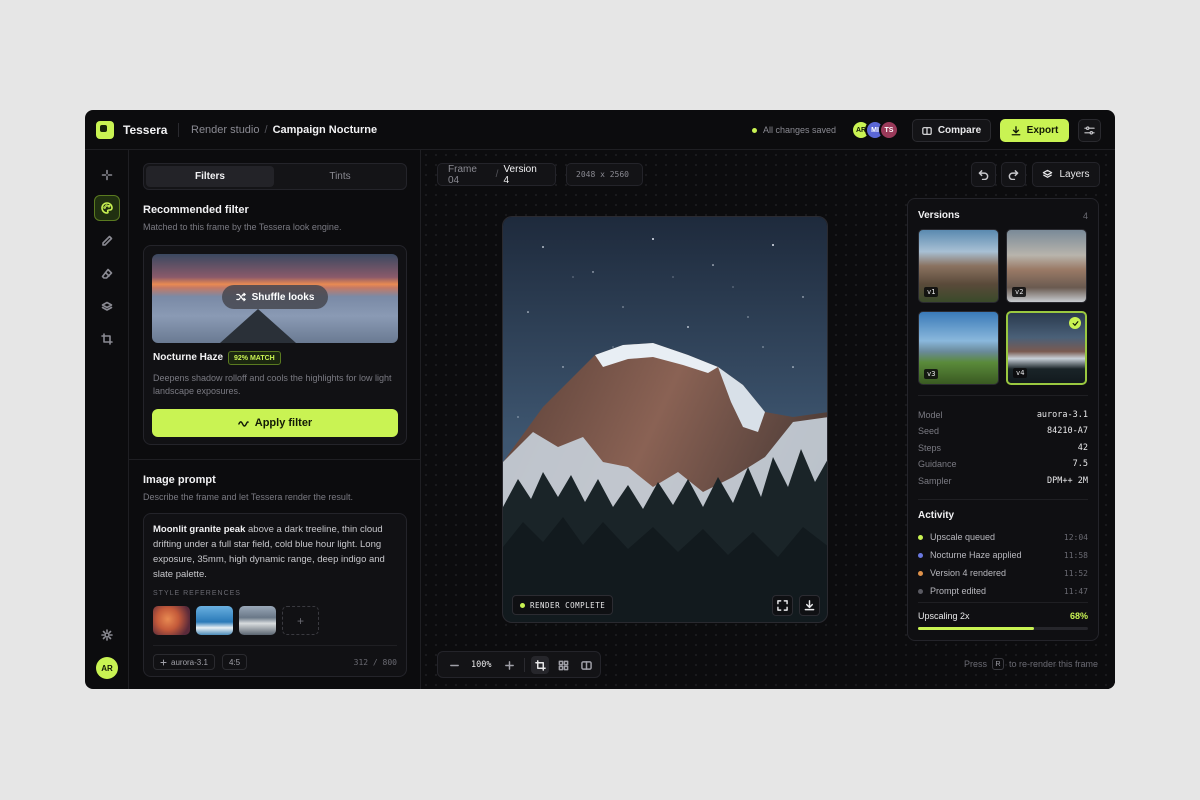  Describe the element at coordinates (794, 130) in the screenshot. I see `save-status: All changes saved` at that location.